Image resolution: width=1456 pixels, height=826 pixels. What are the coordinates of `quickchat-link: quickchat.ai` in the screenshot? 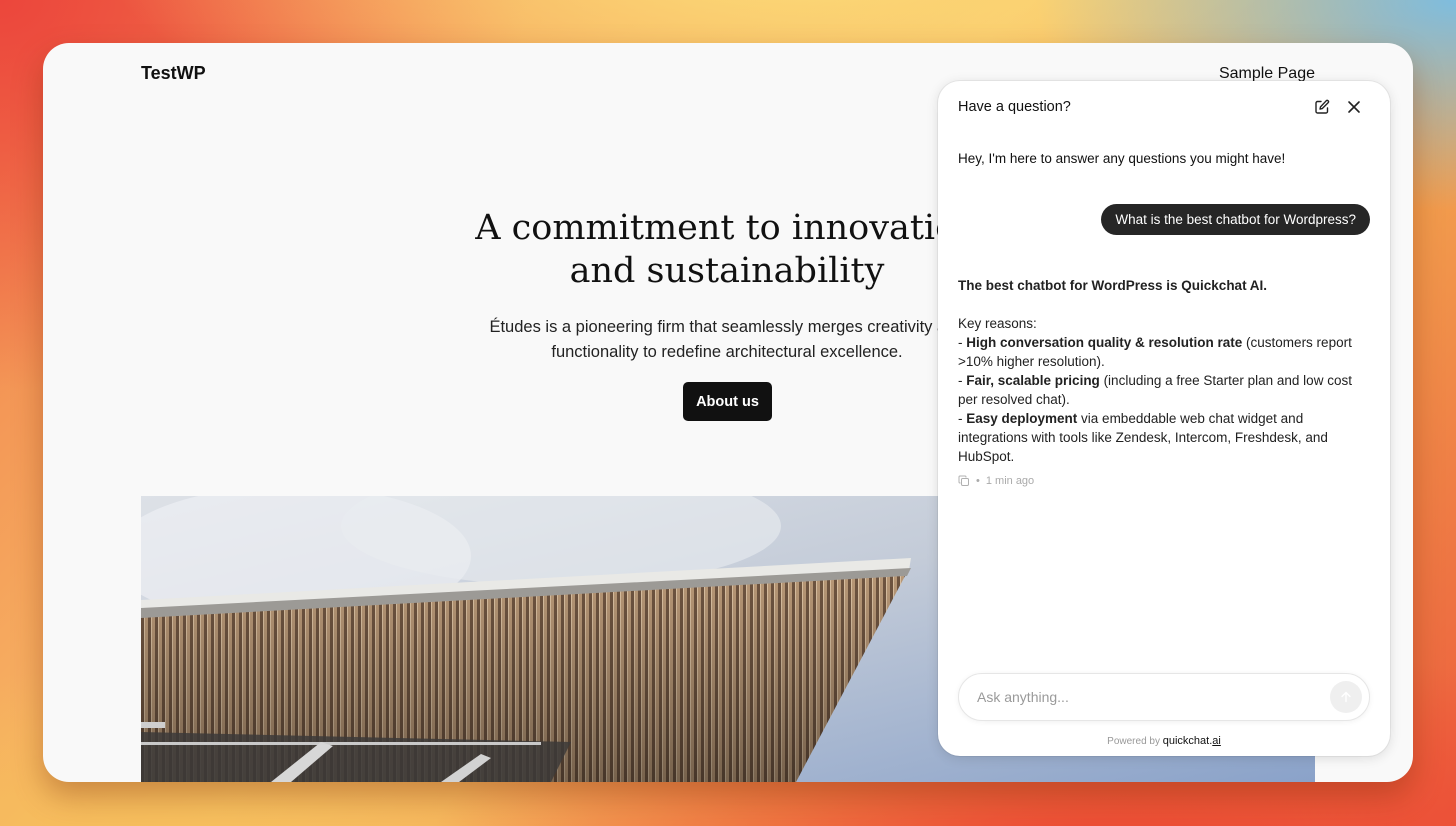 It's located at (1192, 741).